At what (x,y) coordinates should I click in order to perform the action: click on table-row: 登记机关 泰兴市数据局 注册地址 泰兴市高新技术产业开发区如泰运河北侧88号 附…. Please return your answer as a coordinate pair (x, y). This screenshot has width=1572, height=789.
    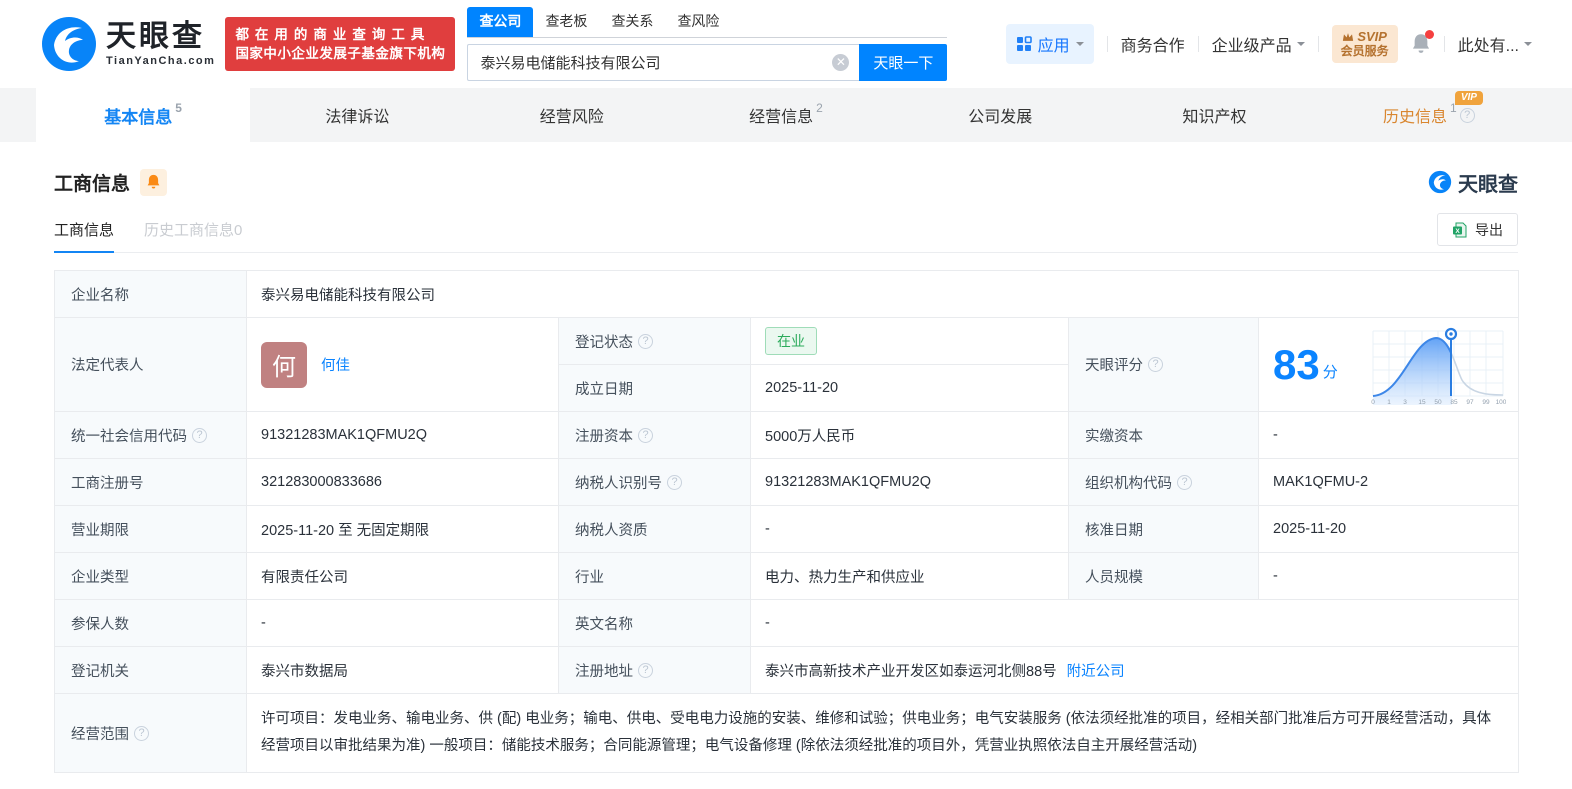
    Looking at the image, I should click on (787, 670).